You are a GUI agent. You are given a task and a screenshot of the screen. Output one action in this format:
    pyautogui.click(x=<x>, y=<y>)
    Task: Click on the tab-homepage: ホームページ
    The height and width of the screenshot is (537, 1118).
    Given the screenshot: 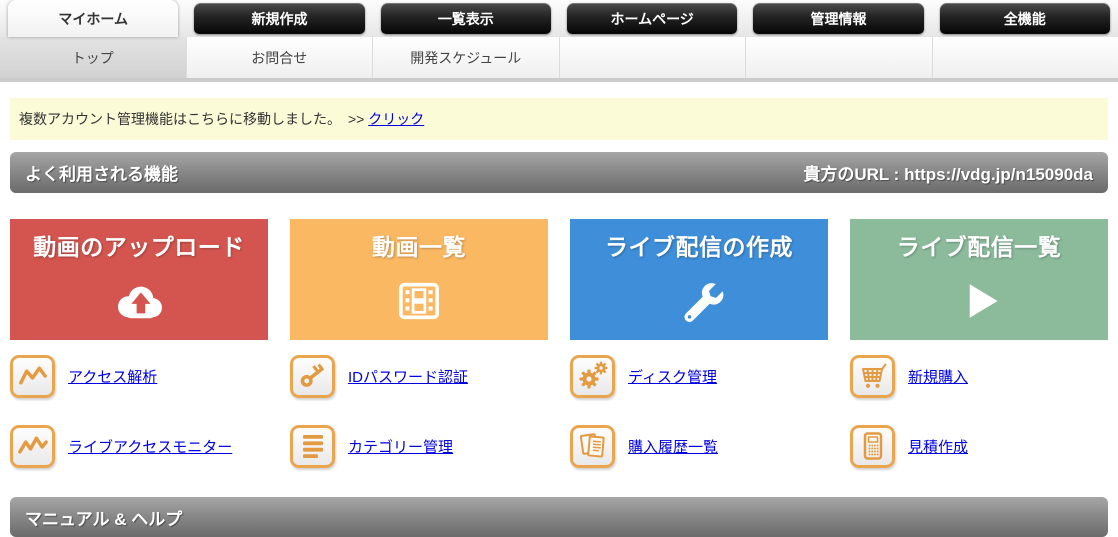 What is the action you would take?
    pyautogui.click(x=652, y=18)
    